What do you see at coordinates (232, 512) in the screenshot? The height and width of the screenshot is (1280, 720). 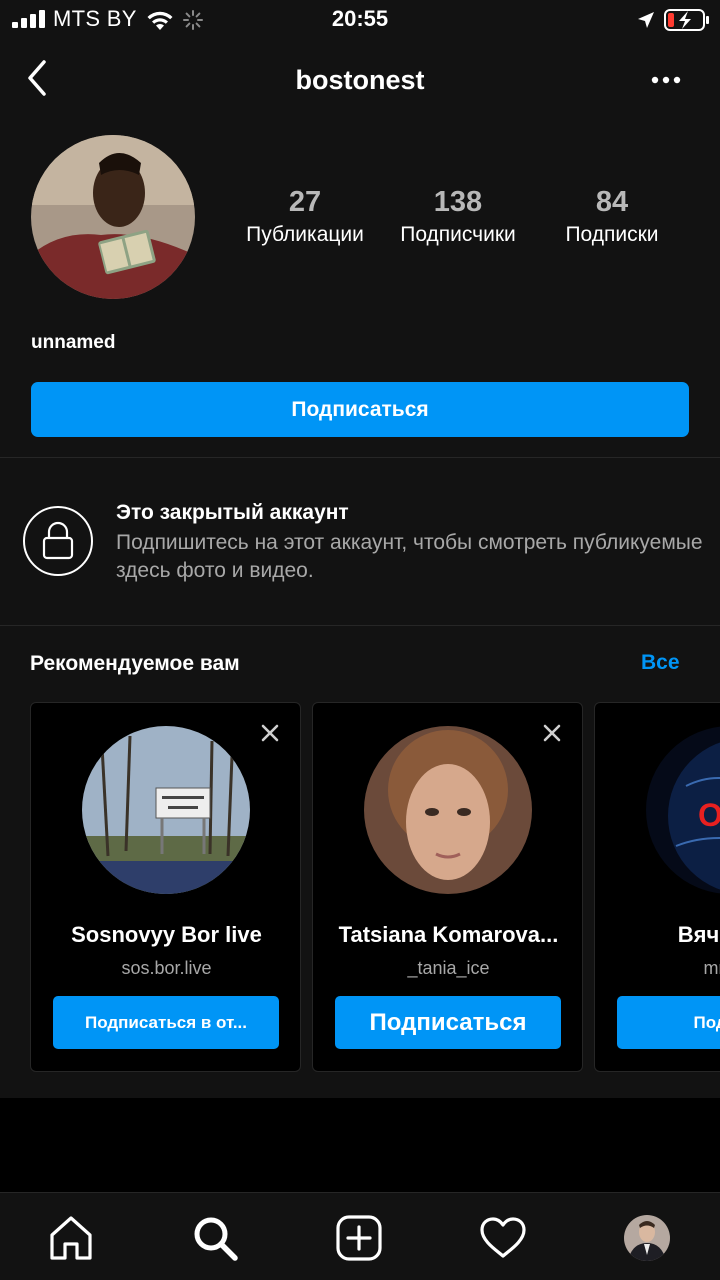 I see `private-account-title: Это закрытый аккаунт` at bounding box center [232, 512].